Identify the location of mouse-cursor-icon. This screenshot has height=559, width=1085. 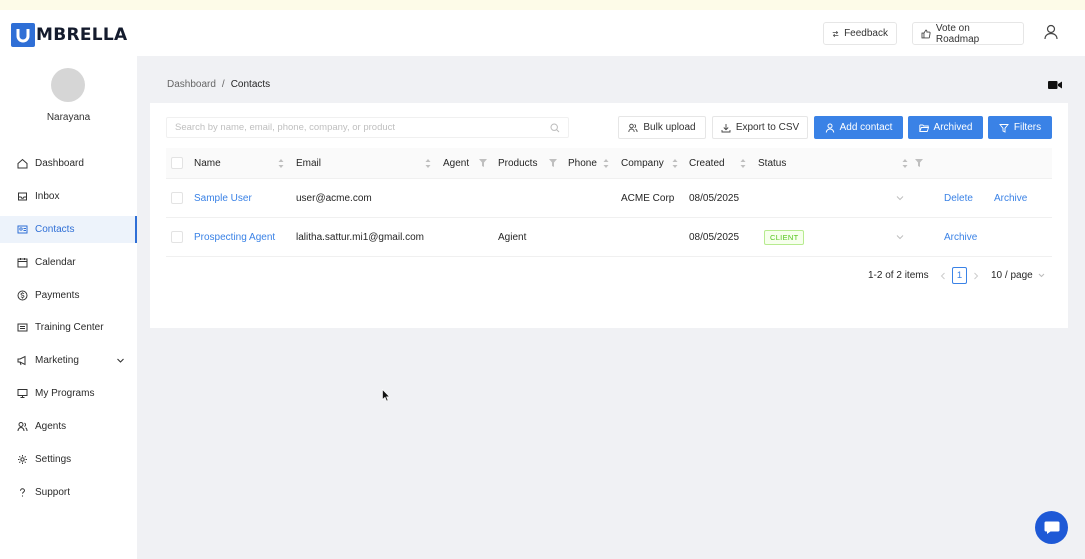
(386, 395).